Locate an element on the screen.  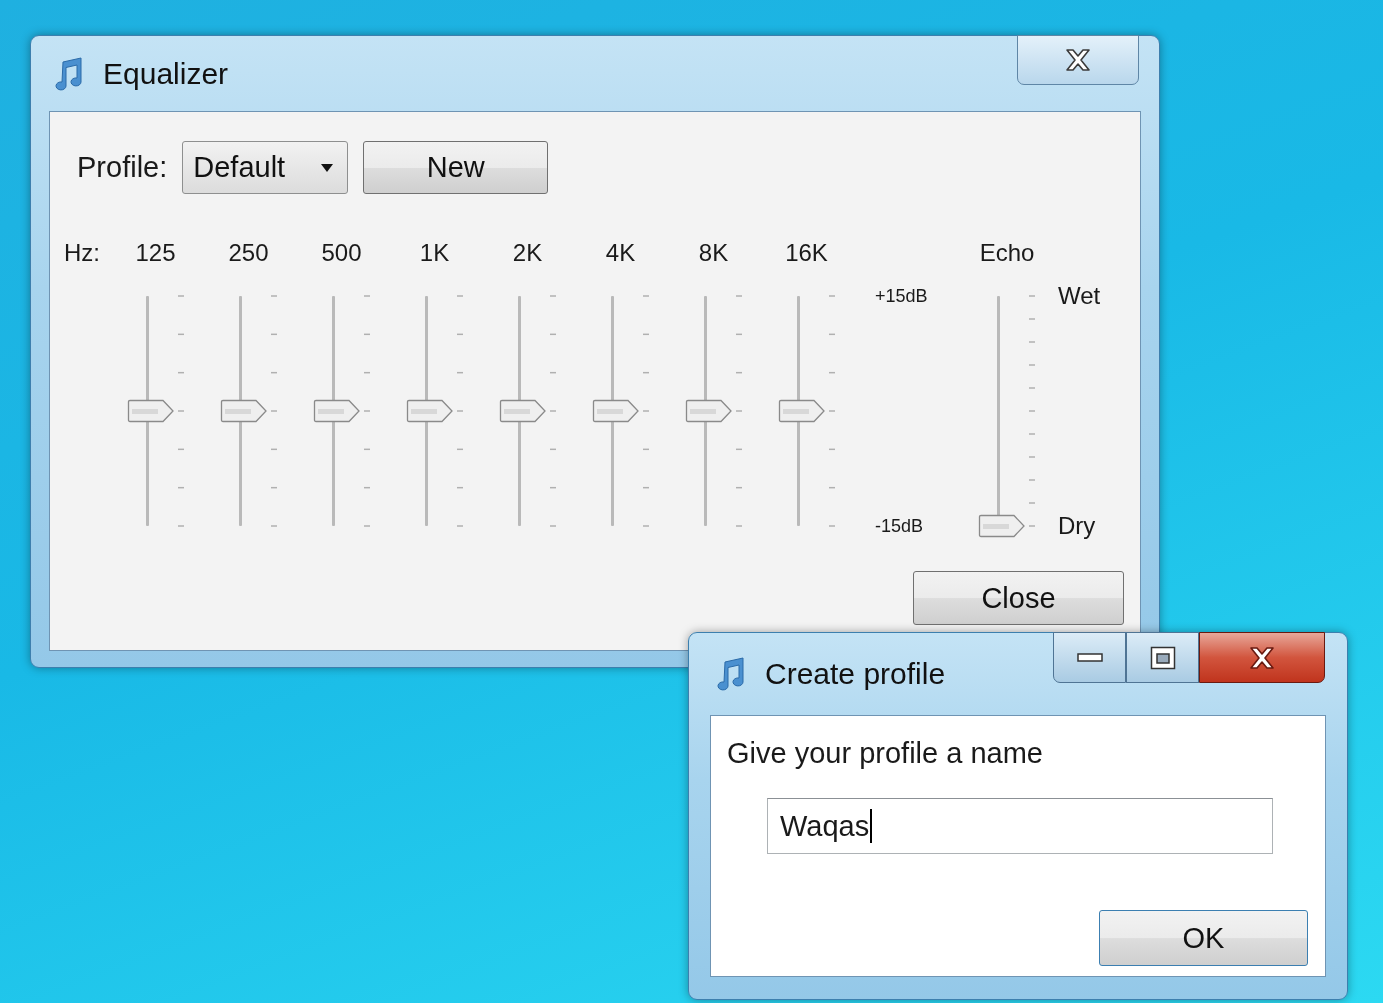
frequency-label: 2K is located at coordinates (527, 253).